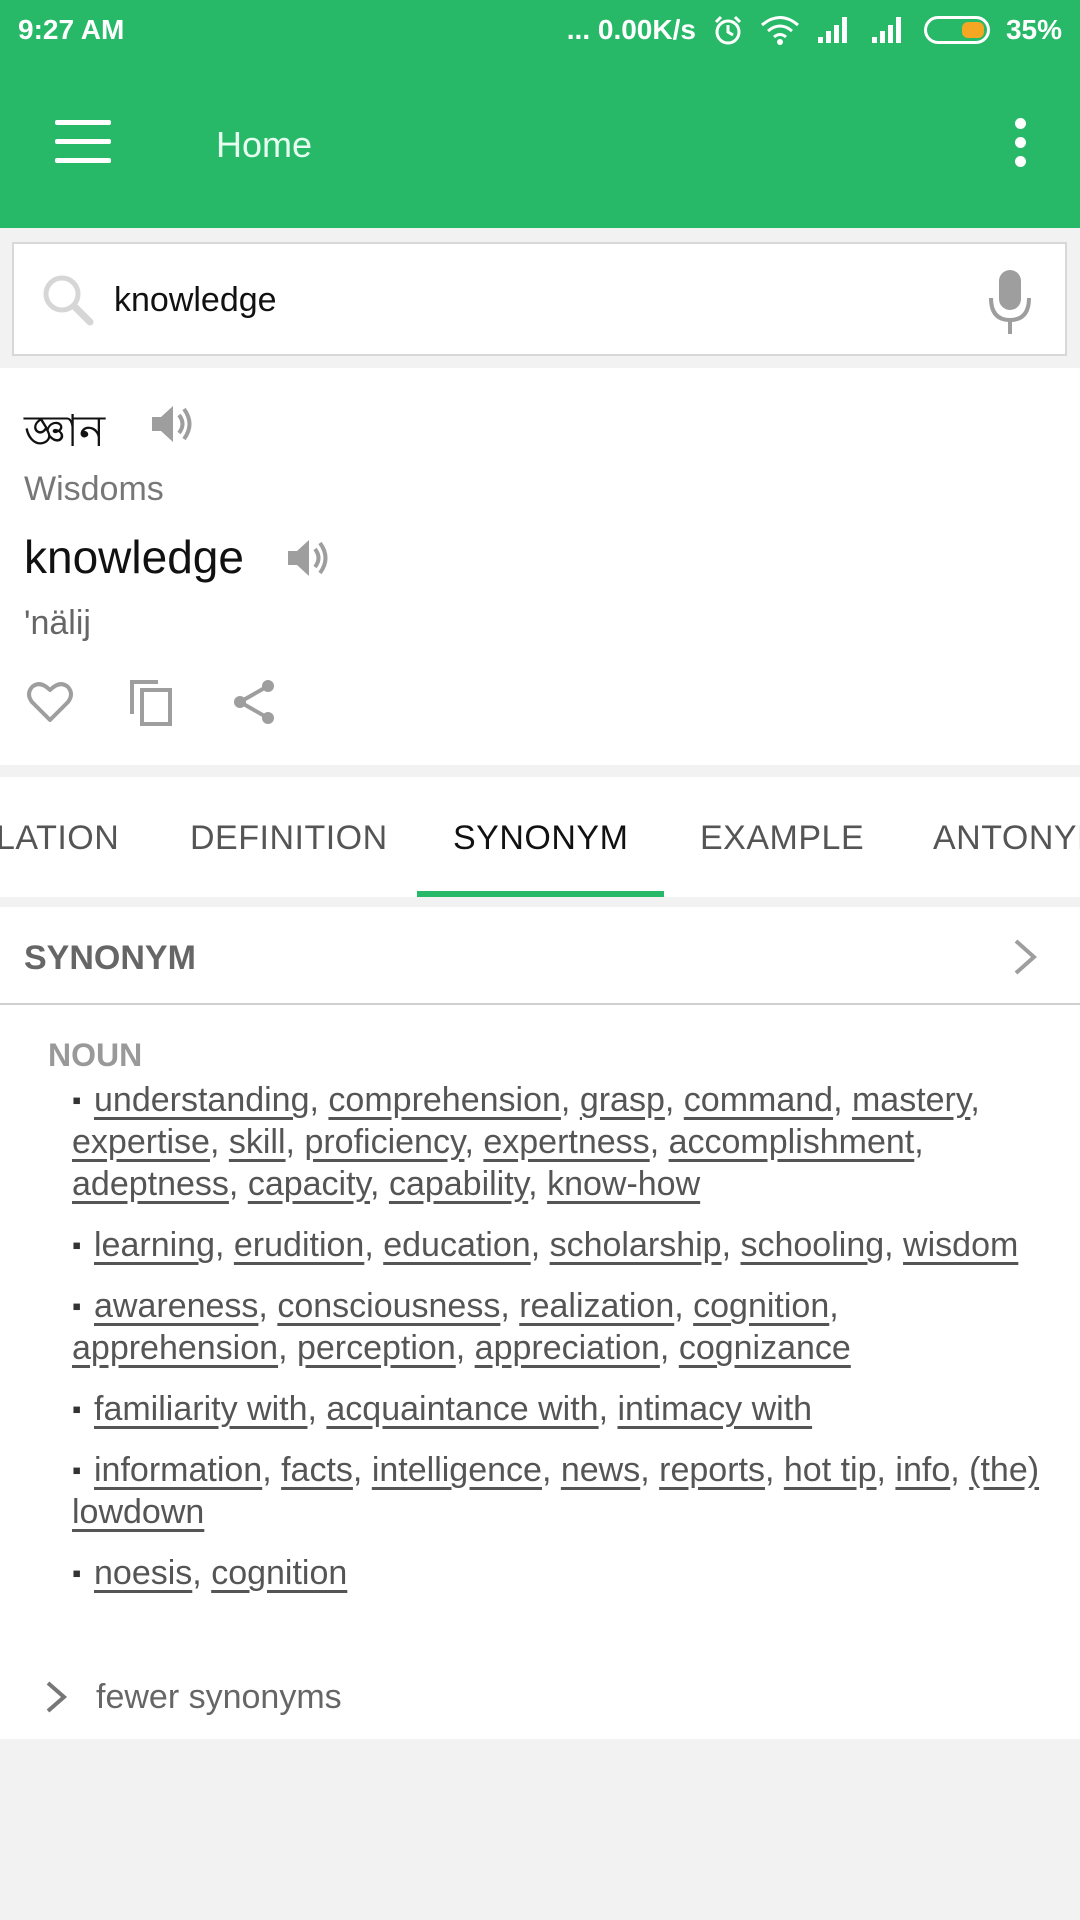 Image resolution: width=1080 pixels, height=1920 pixels. What do you see at coordinates (309, 1184) in the screenshot?
I see `synonym-link: capacity` at bounding box center [309, 1184].